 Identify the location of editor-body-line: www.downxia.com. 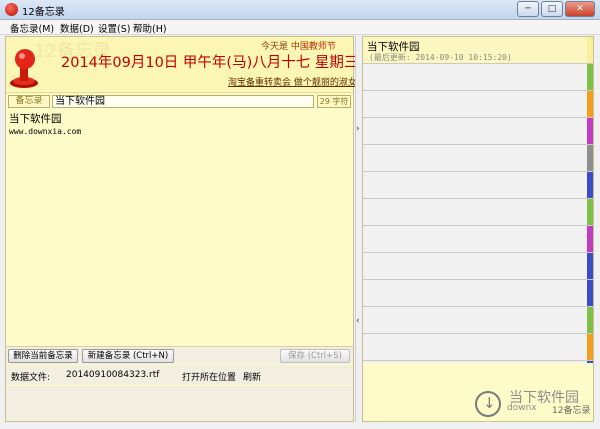
(45, 131).